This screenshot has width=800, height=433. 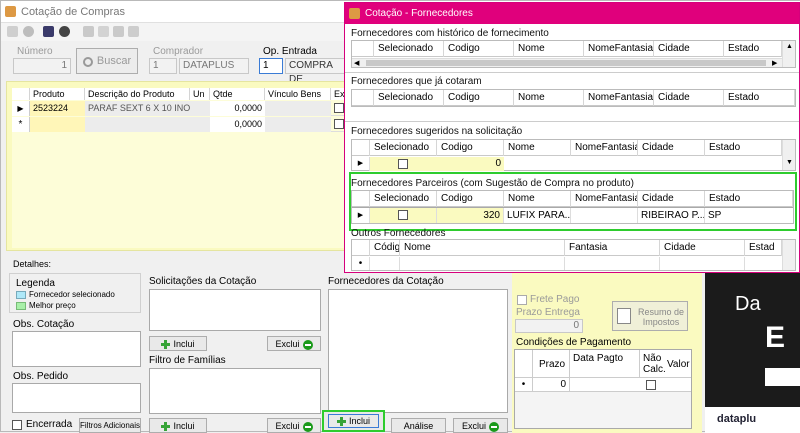 What do you see at coordinates (522, 300) in the screenshot?
I see `frete-pago-checkbox` at bounding box center [522, 300].